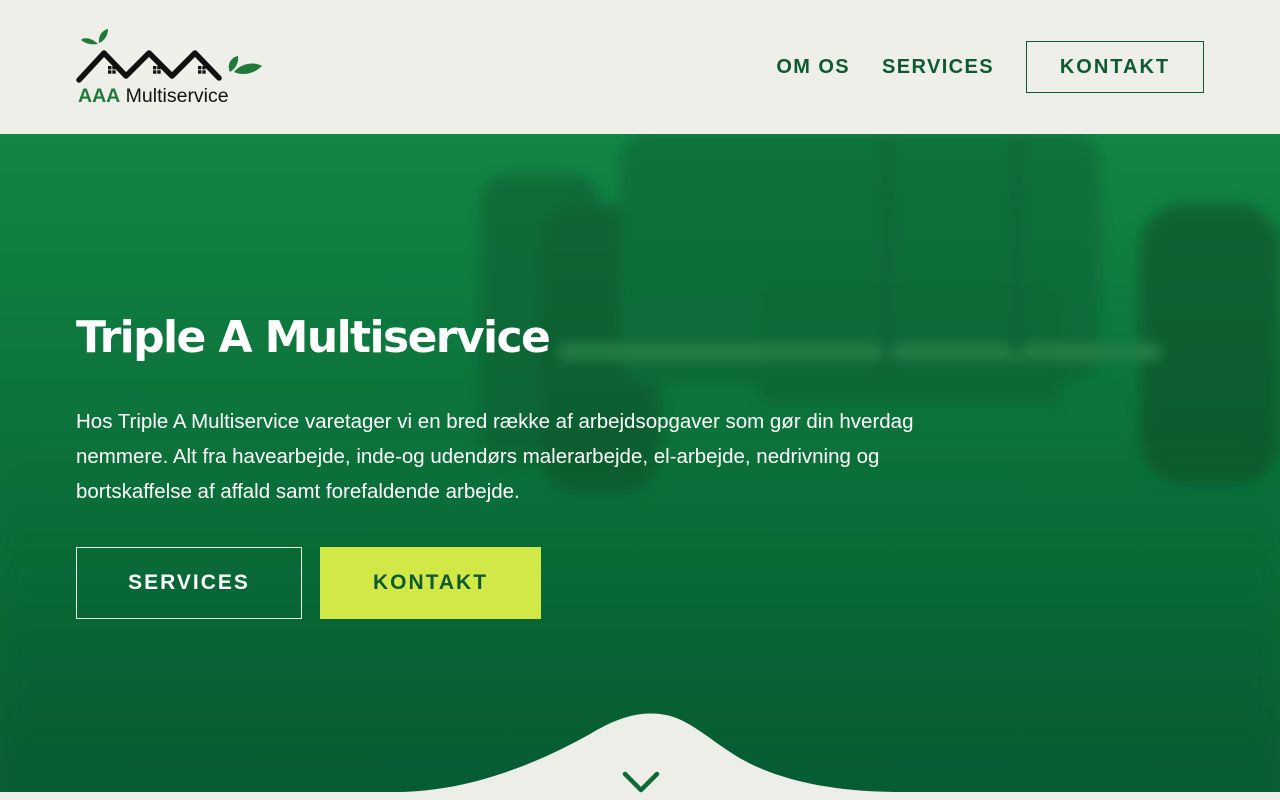  Describe the element at coordinates (938, 67) in the screenshot. I see `nav-link-services: SERVICES` at that location.